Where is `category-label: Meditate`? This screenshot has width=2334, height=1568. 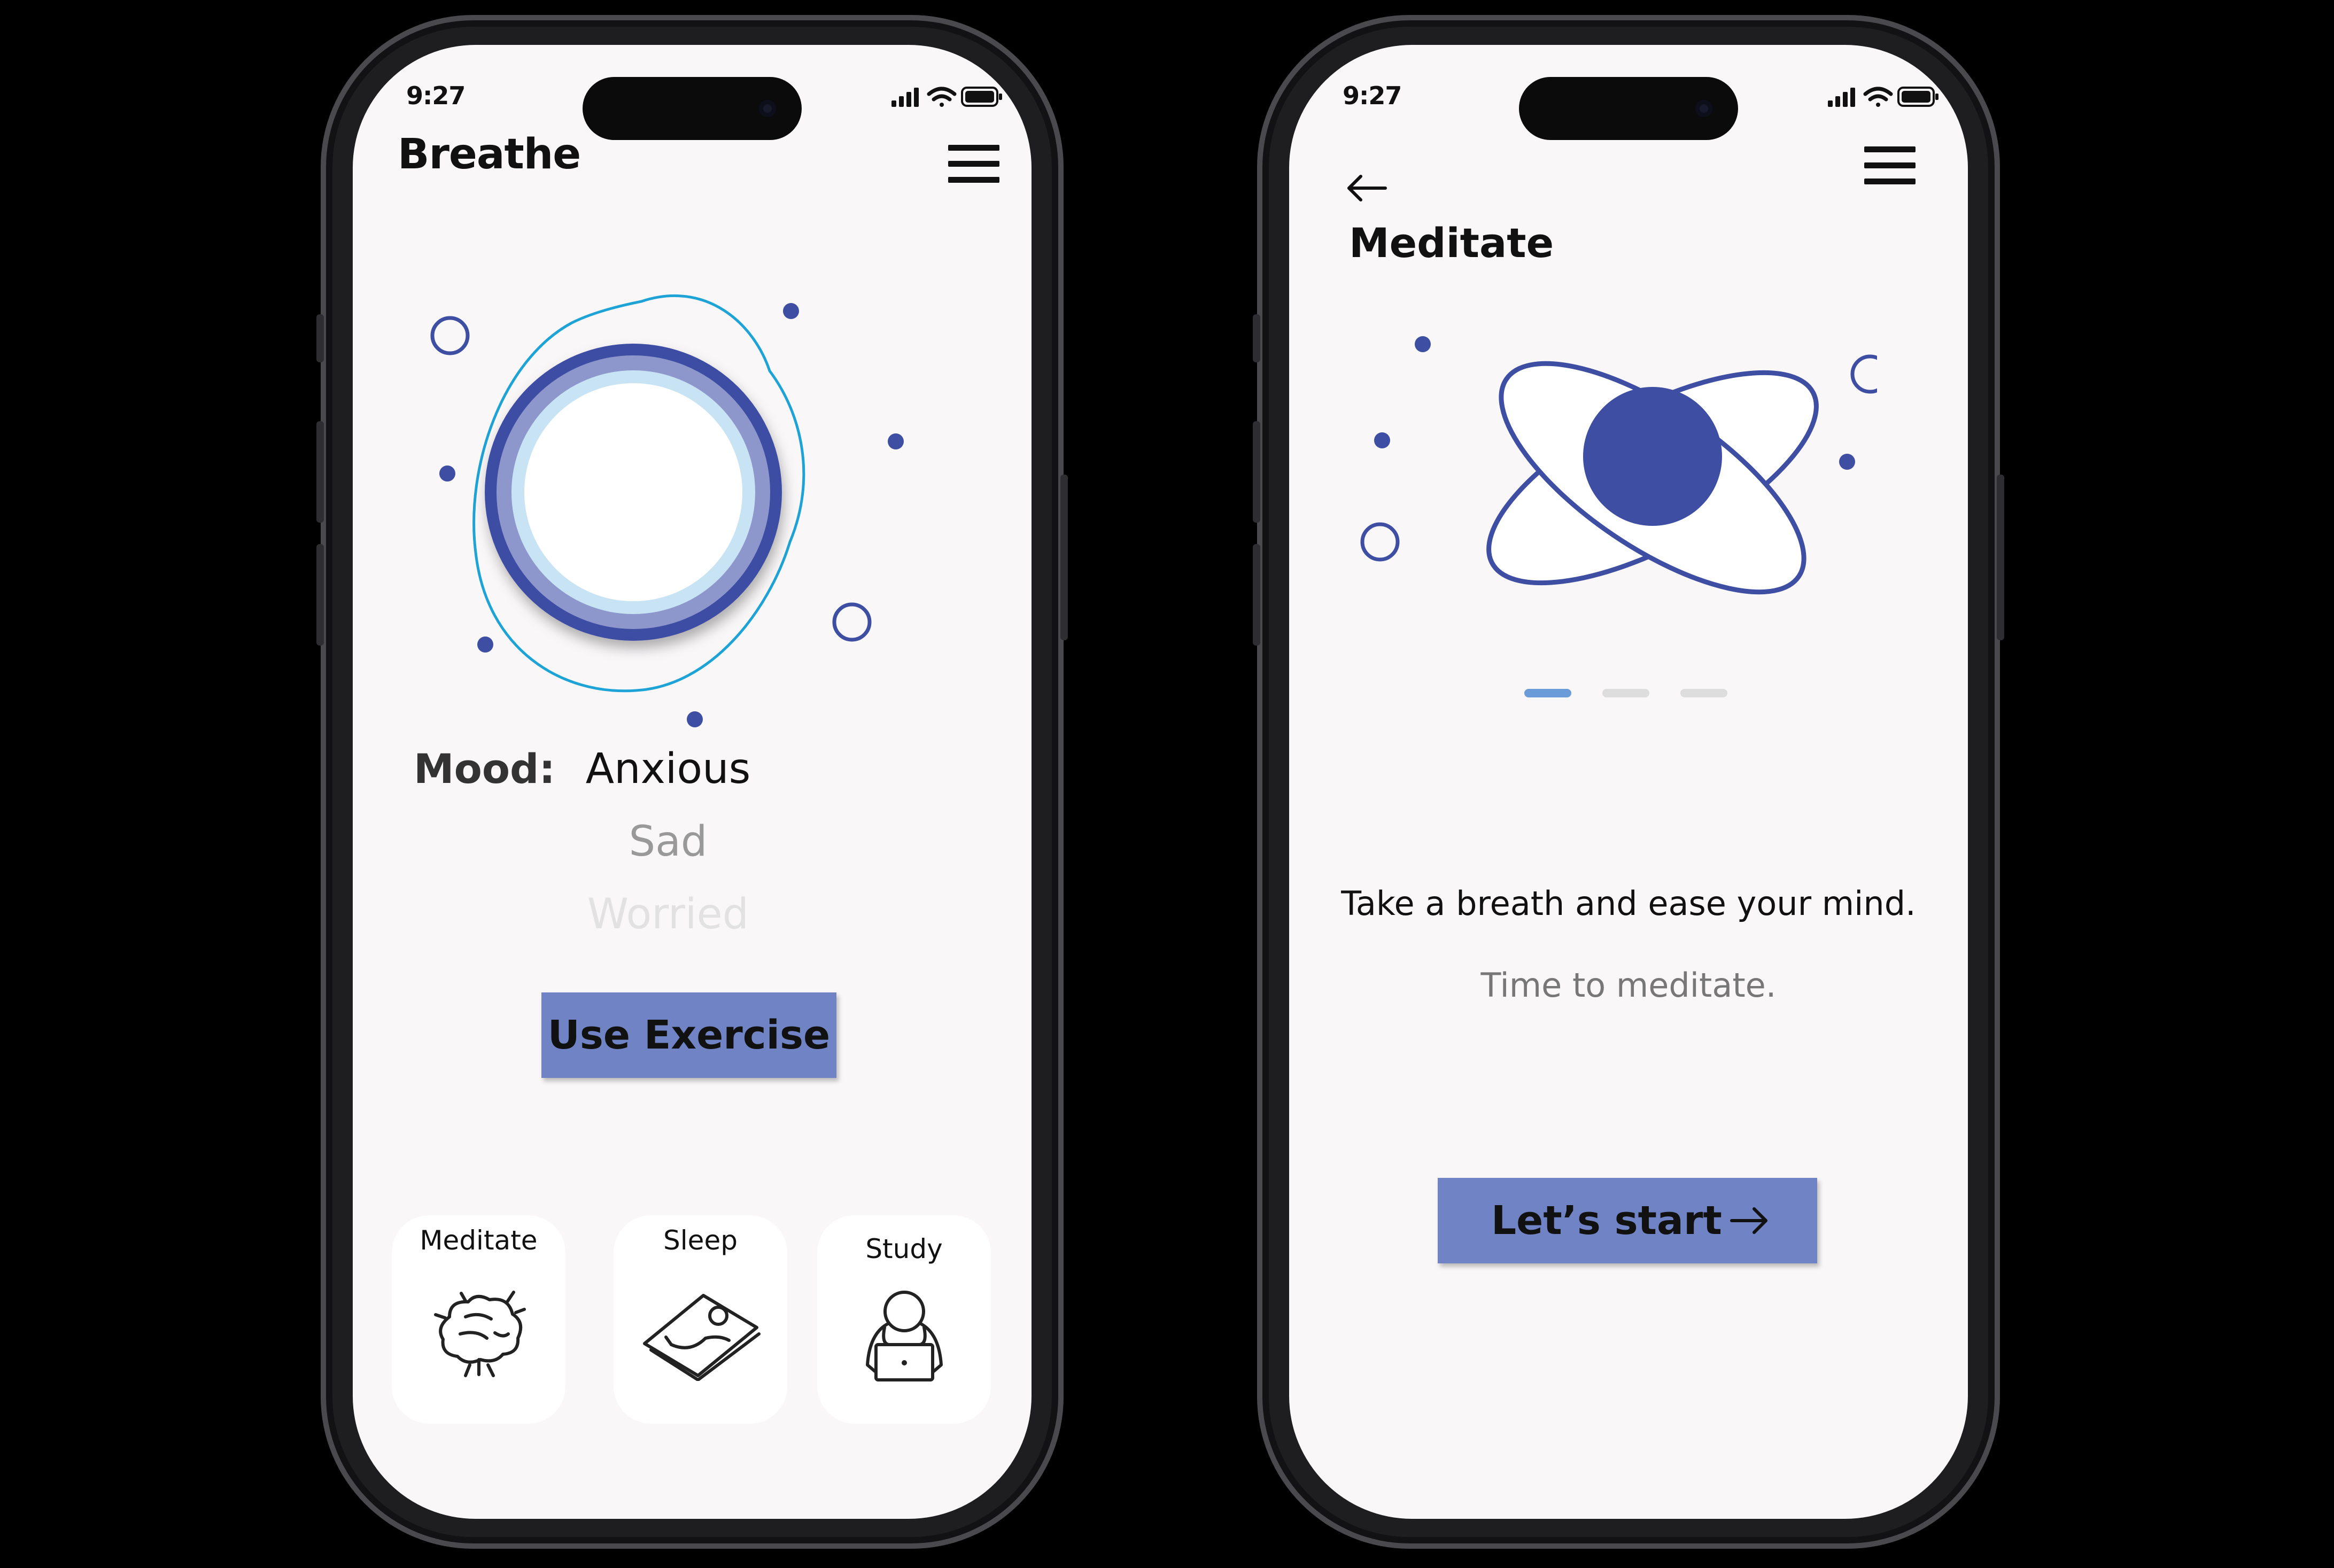
category-label: Meditate is located at coordinates (479, 1241).